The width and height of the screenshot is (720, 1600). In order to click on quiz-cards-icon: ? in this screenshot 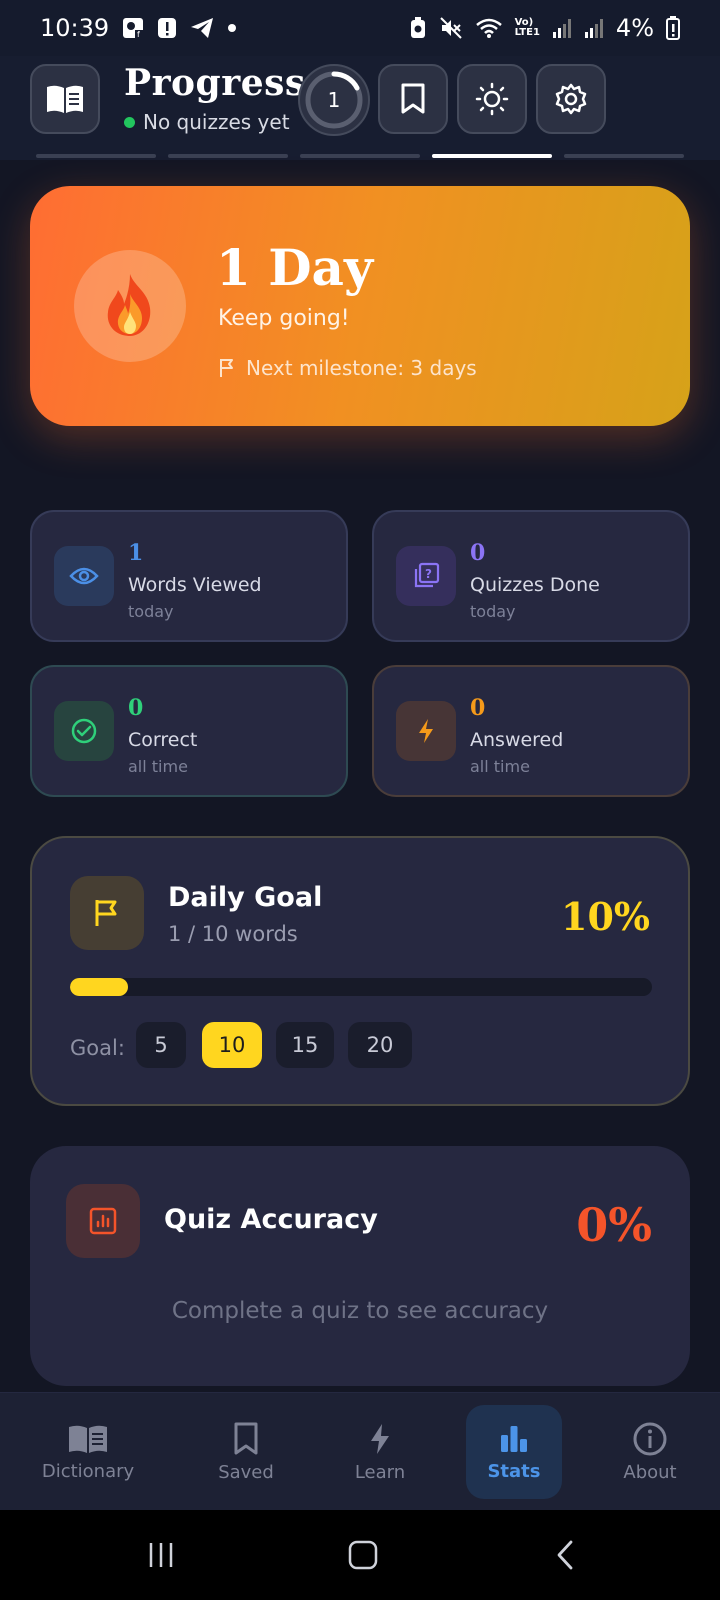, I will do `click(427, 575)`.